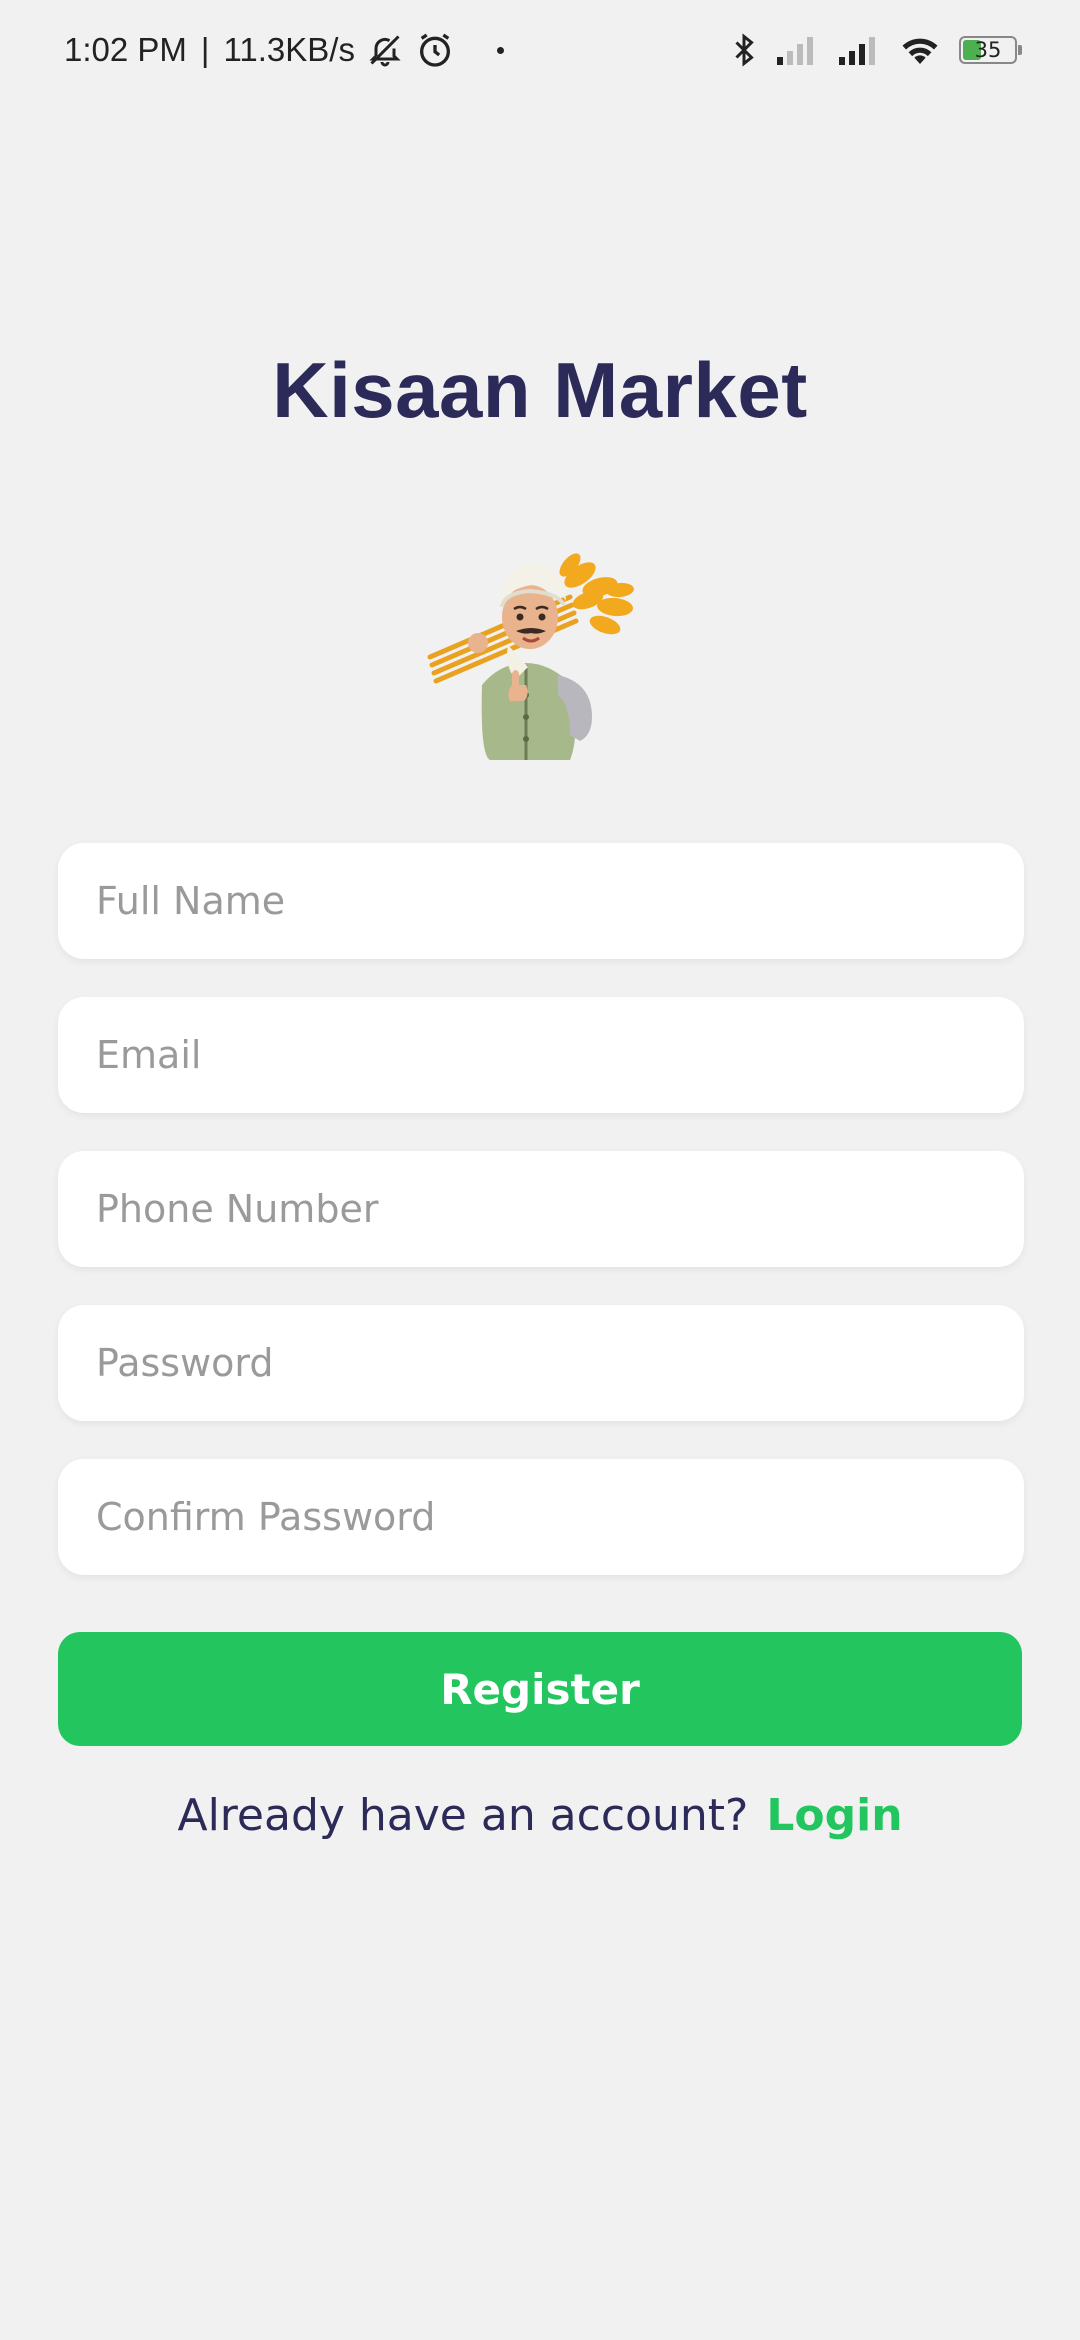  What do you see at coordinates (1020, 50) in the screenshot?
I see `battery-cap` at bounding box center [1020, 50].